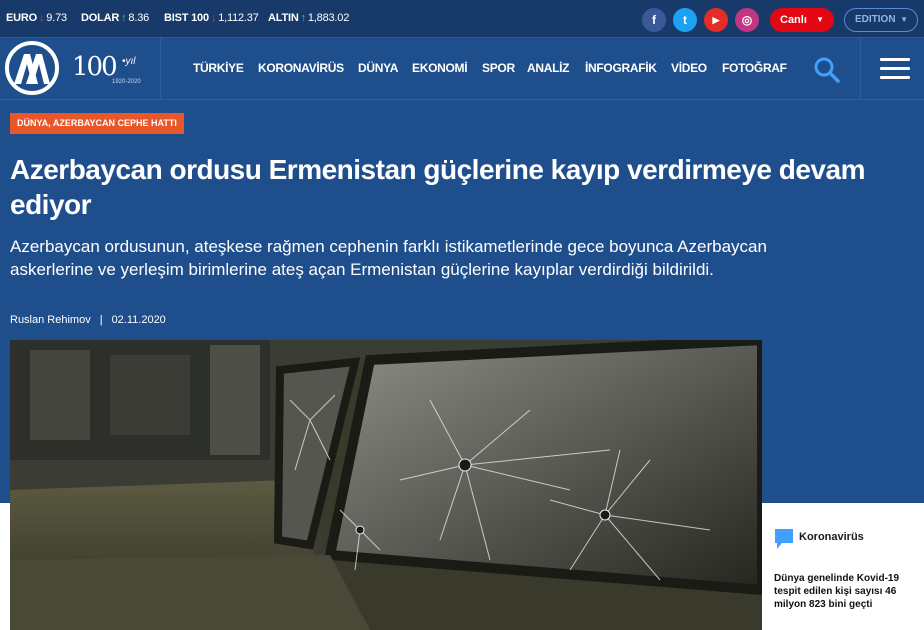 The image size is (924, 630). I want to click on nav-item-analiz: ANALİZ, so click(548, 68).